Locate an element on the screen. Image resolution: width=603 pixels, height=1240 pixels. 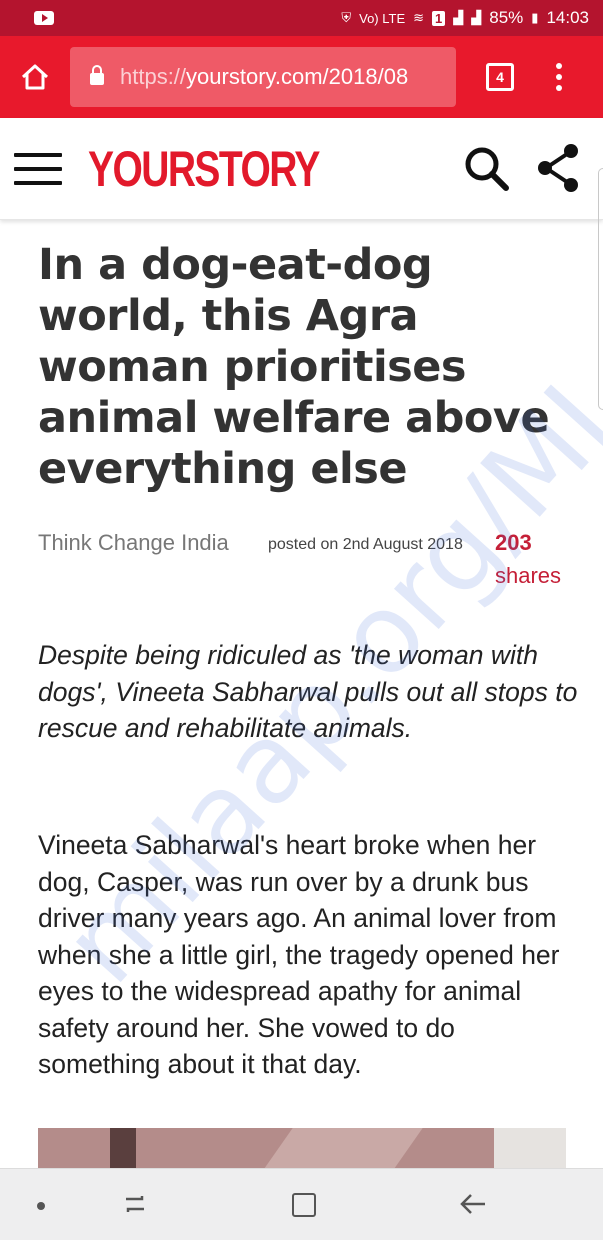
youtube-notification-icon is located at coordinates (44, 18).